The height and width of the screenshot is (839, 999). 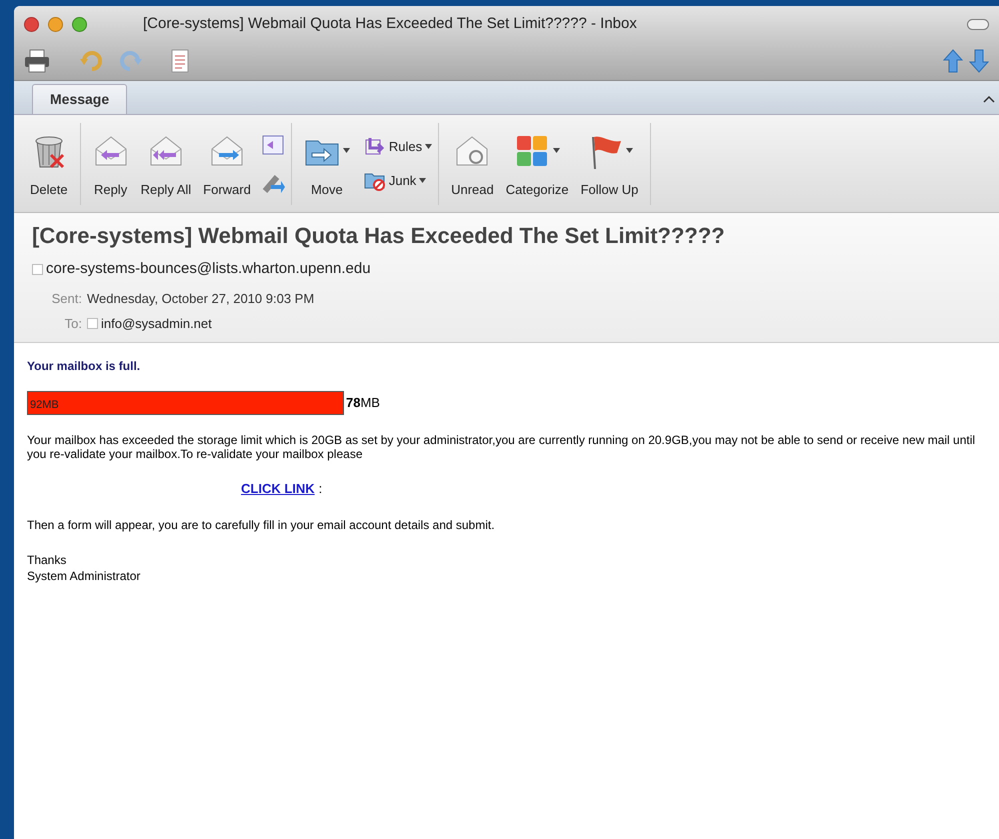 What do you see at coordinates (79, 24) in the screenshot?
I see `zoom-button` at bounding box center [79, 24].